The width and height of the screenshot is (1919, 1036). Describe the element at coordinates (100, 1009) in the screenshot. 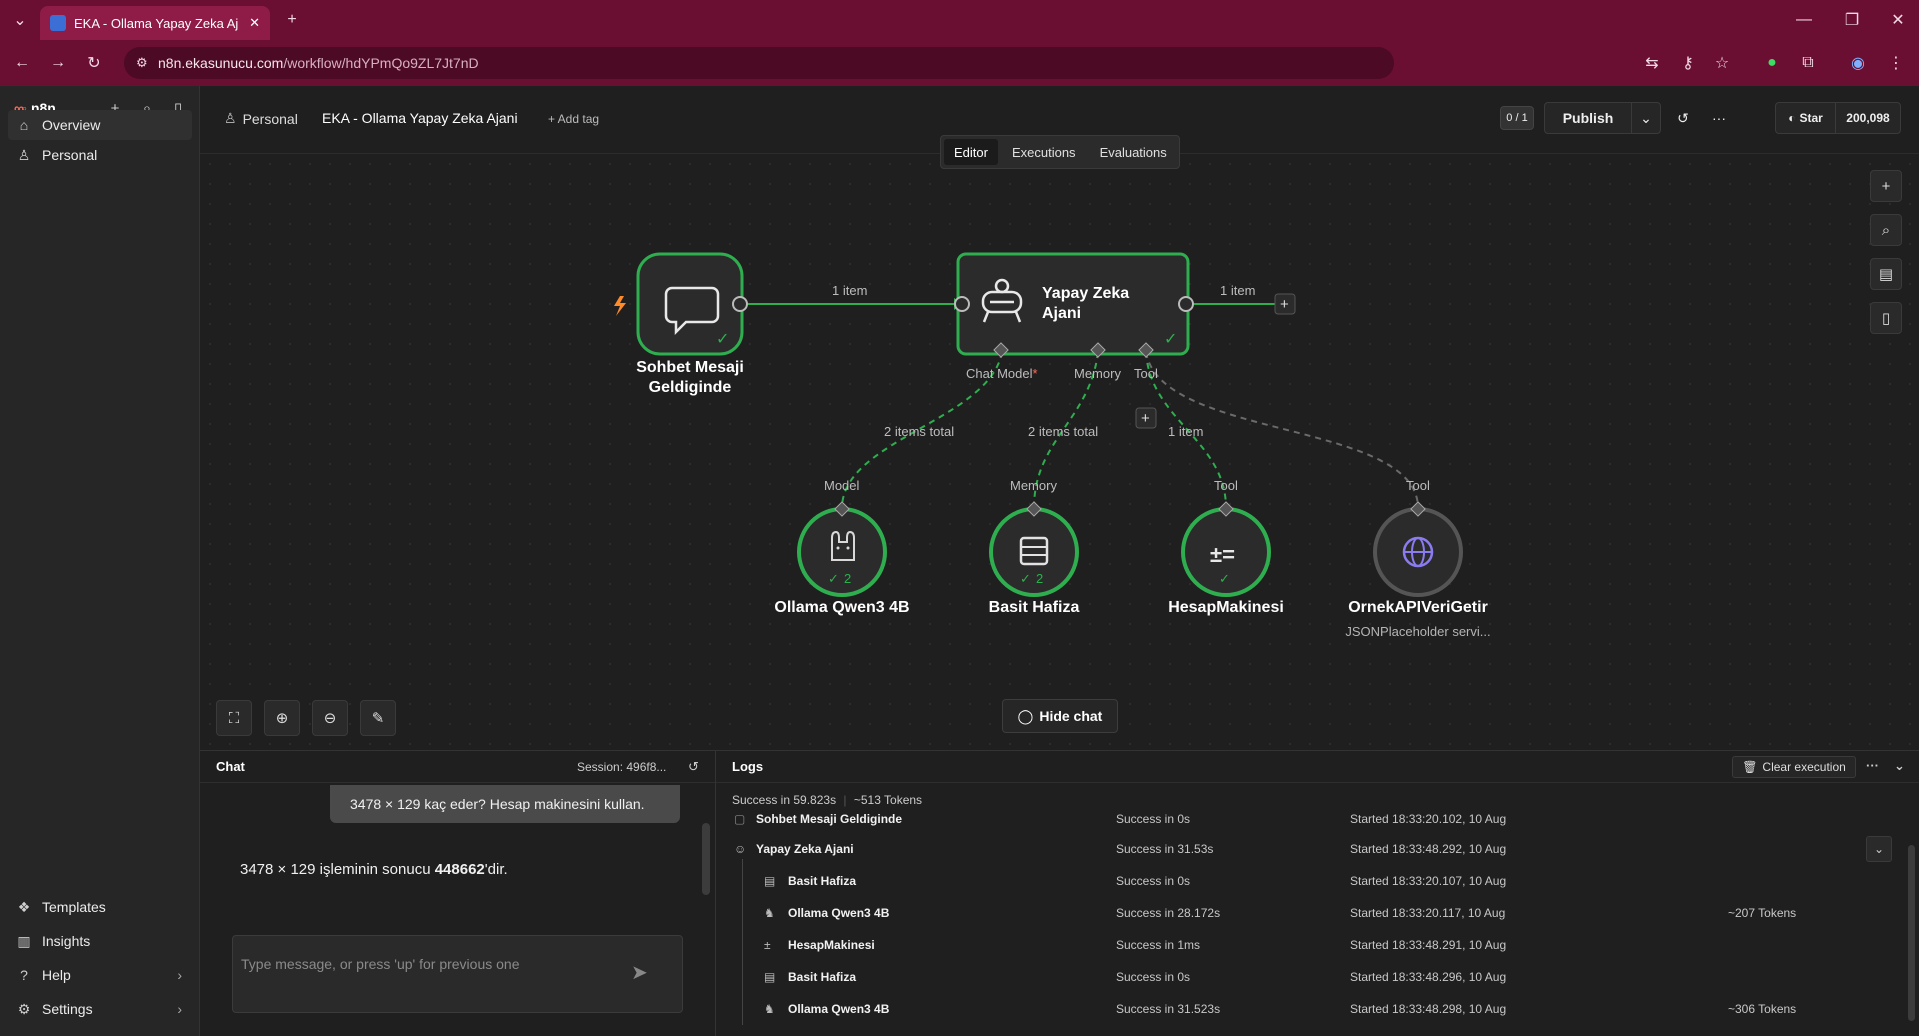

I see `sidebar-item-settings: ⚙ Settings ›` at that location.